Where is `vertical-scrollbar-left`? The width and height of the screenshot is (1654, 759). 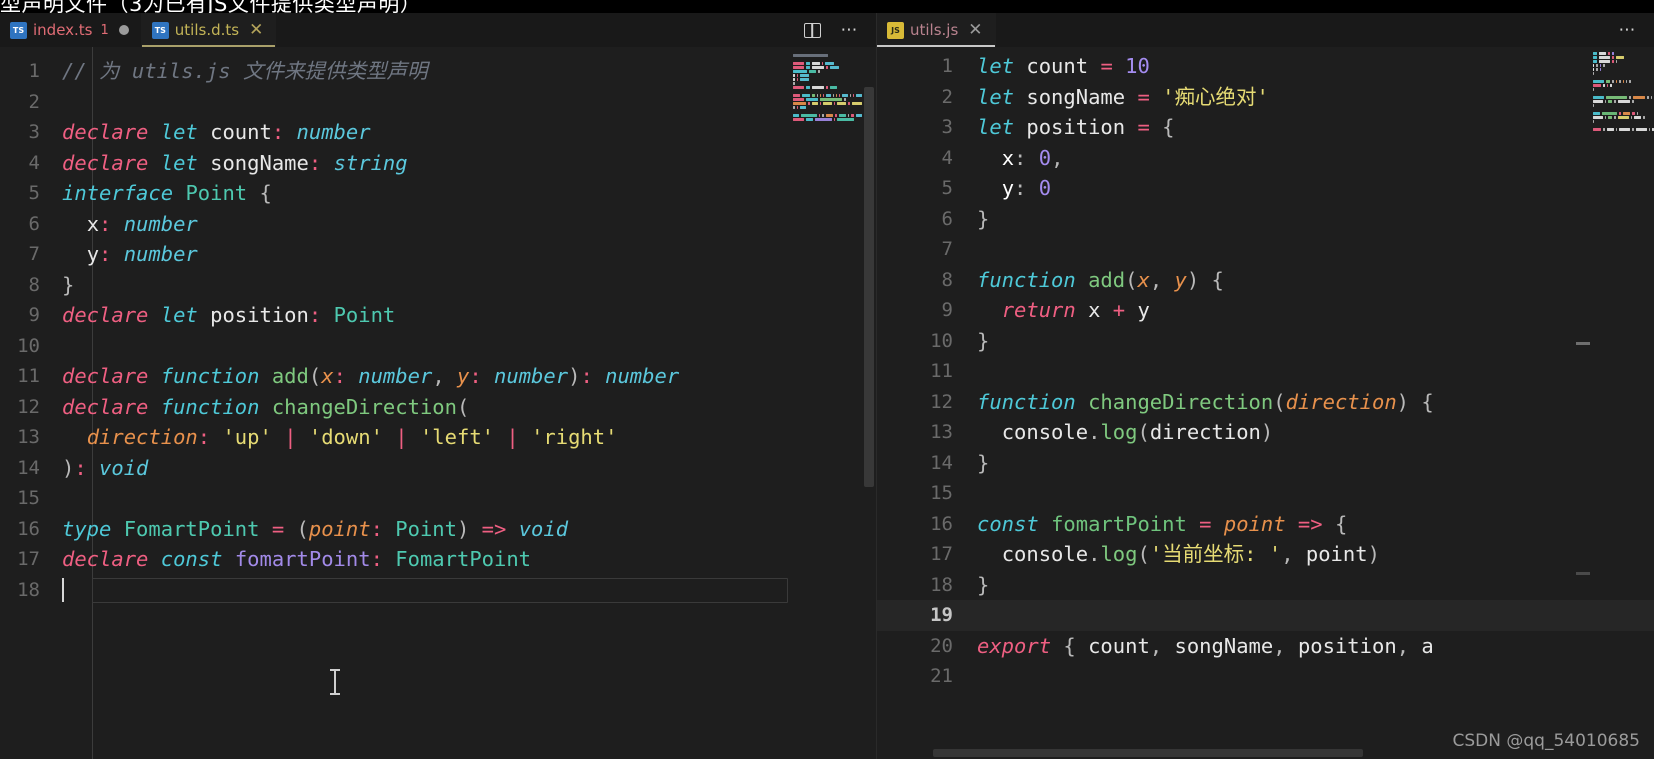
vertical-scrollbar-left is located at coordinates (869, 403).